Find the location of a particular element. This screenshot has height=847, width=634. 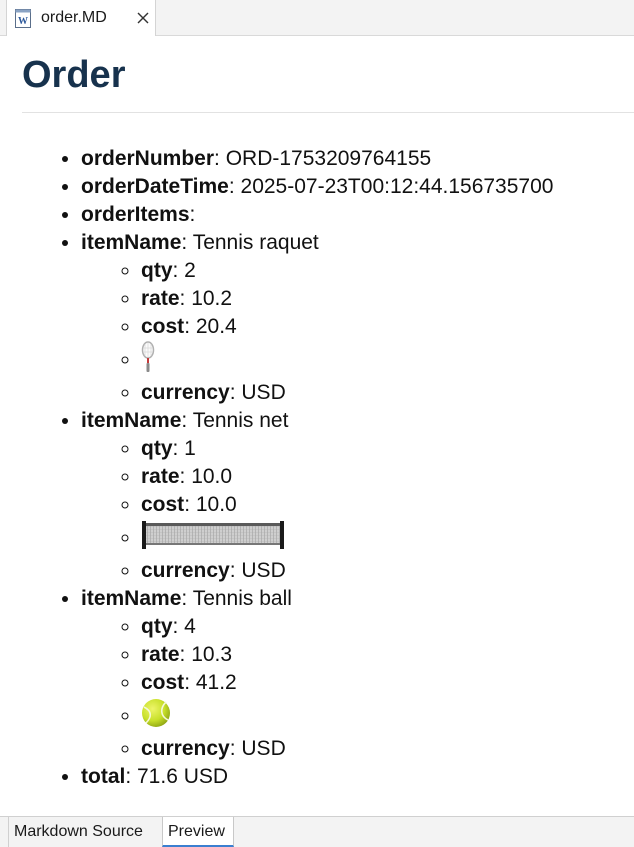

field-key: total is located at coordinates (103, 776).